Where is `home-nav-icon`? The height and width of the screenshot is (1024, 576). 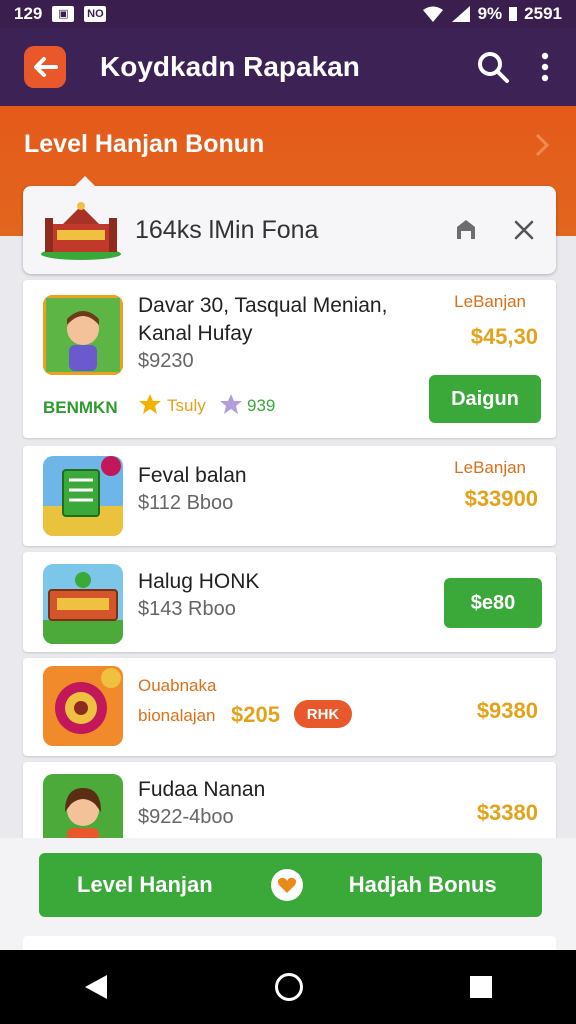 home-nav-icon is located at coordinates (289, 987).